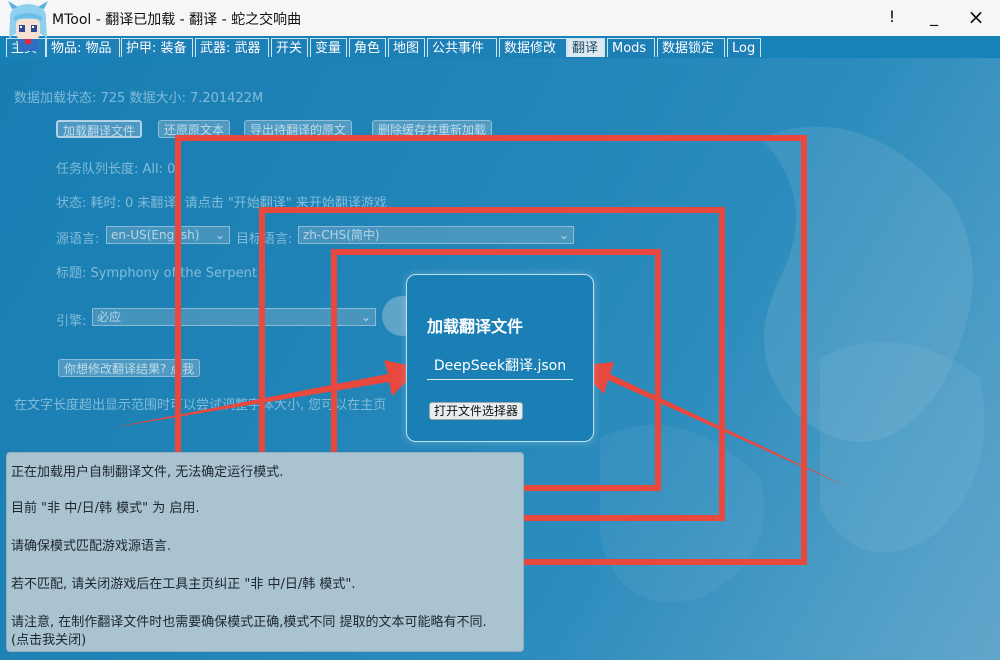 The height and width of the screenshot is (660, 1000). What do you see at coordinates (200, 405) in the screenshot?
I see `hint-label: 在文字长度超出显示范围时可以尝试调整字体大小, 您可以在主页` at bounding box center [200, 405].